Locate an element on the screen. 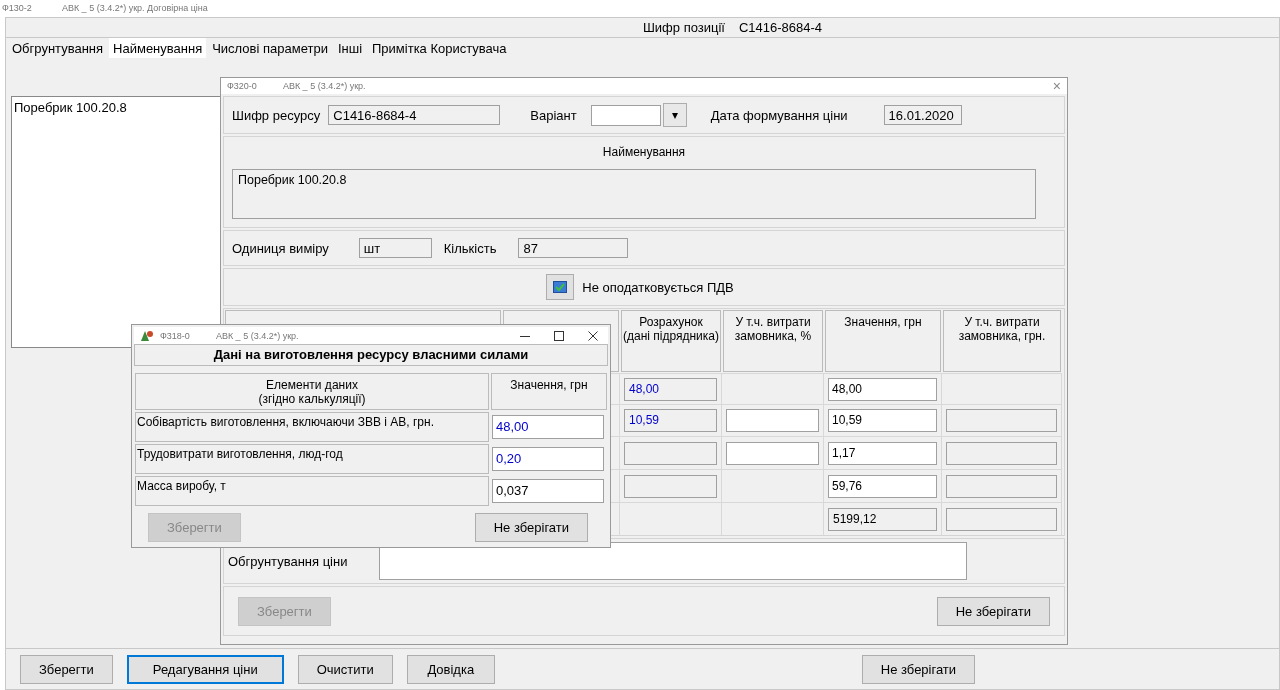 The height and width of the screenshot is (690, 1280). unit-field: шт is located at coordinates (395, 248).